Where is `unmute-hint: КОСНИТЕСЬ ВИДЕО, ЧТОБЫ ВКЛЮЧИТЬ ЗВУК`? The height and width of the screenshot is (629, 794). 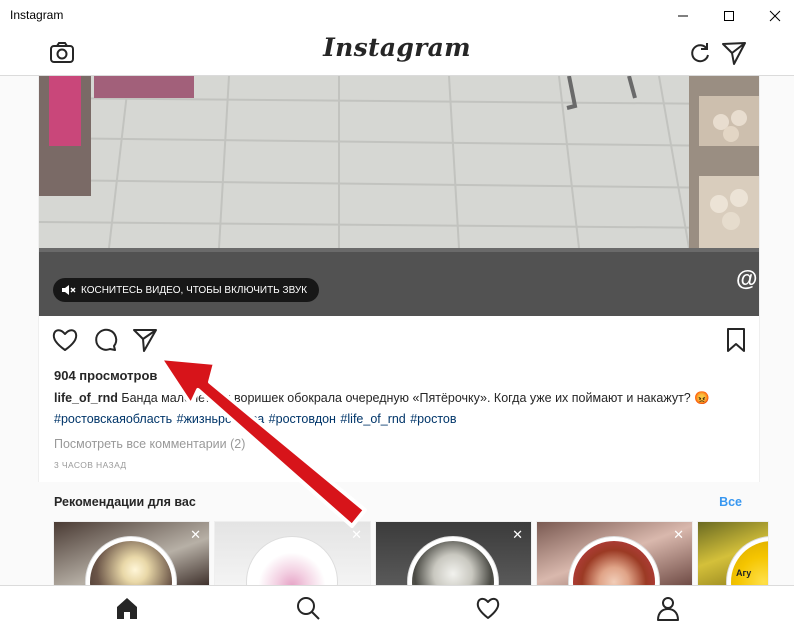 unmute-hint: КОСНИТЕСЬ ВИДЕО, ЧТОБЫ ВКЛЮЧИТЬ ЗВУК is located at coordinates (186, 290).